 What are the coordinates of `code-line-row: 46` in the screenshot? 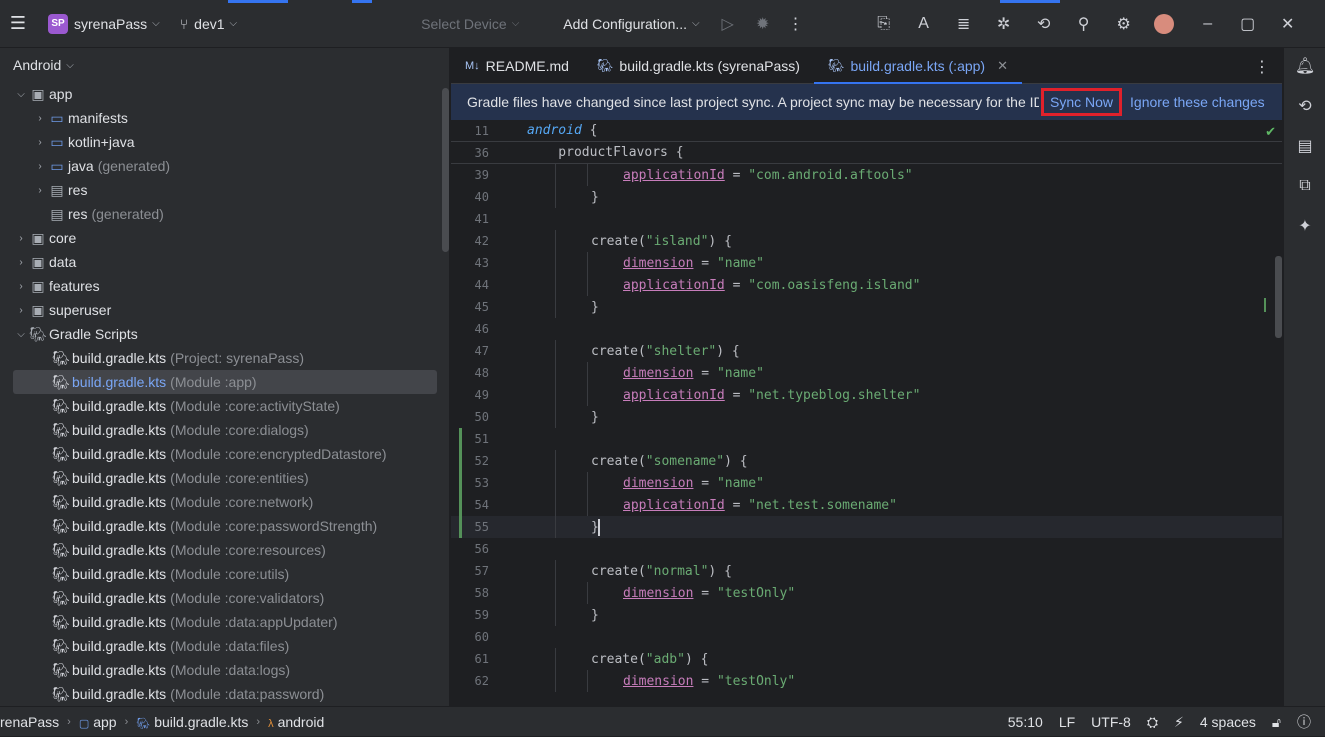 It's located at (866, 329).